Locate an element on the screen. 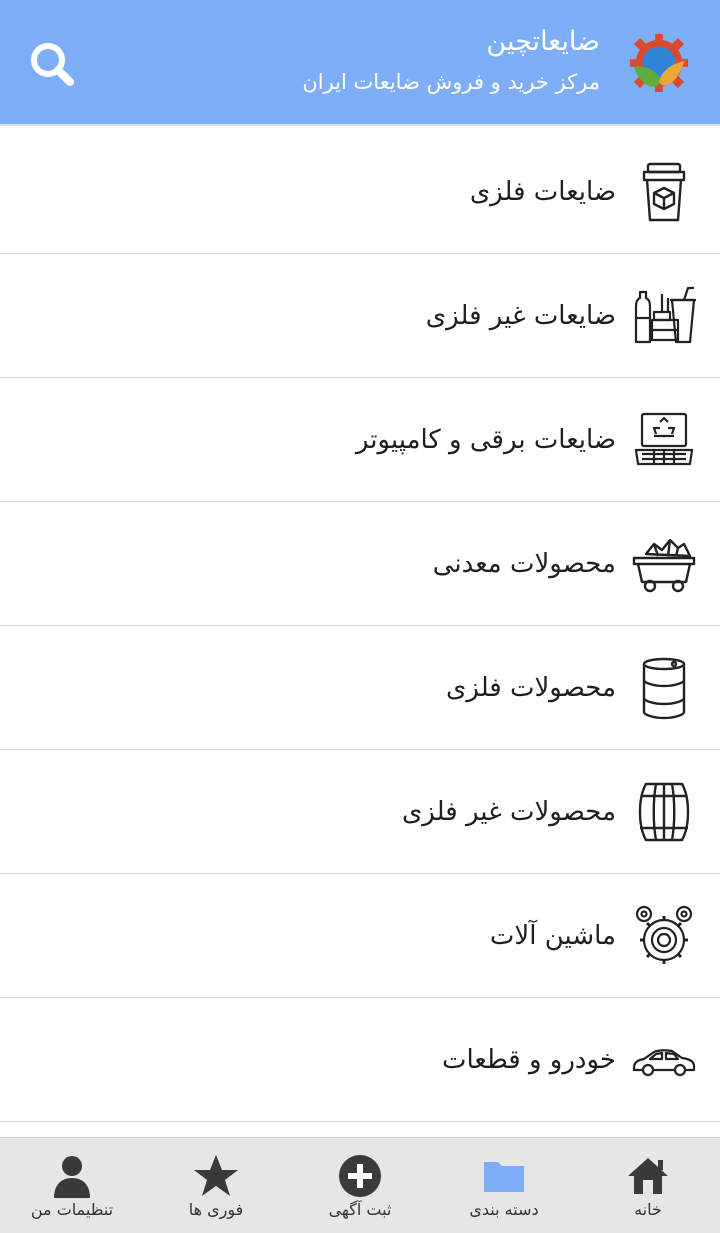 The image size is (720, 1233). home-icon is located at coordinates (648, 1176).